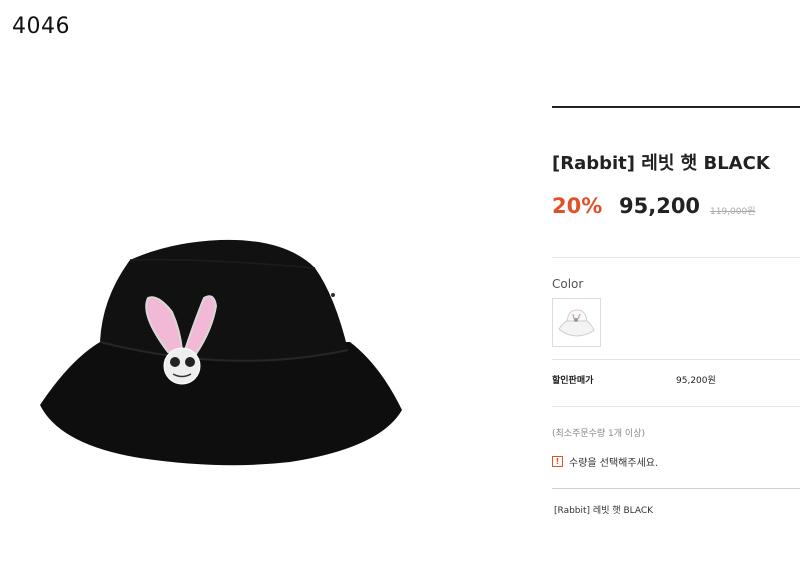  Describe the element at coordinates (577, 206) in the screenshot. I see `discount-rate: 20%` at that location.